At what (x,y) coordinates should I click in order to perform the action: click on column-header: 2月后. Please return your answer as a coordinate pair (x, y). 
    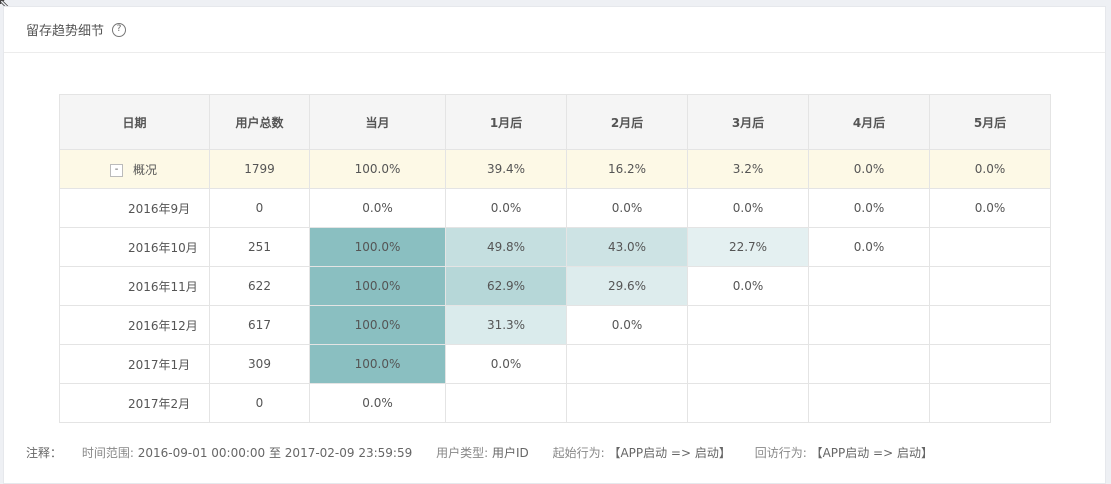
    Looking at the image, I should click on (627, 122).